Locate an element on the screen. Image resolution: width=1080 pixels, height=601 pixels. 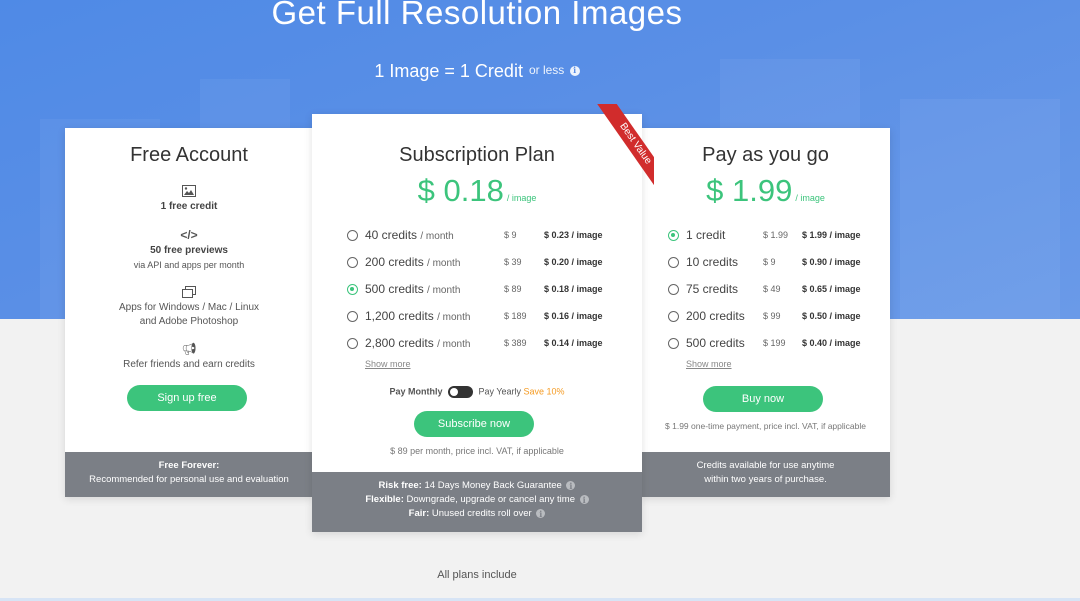
windows-icon is located at coordinates (189, 292).